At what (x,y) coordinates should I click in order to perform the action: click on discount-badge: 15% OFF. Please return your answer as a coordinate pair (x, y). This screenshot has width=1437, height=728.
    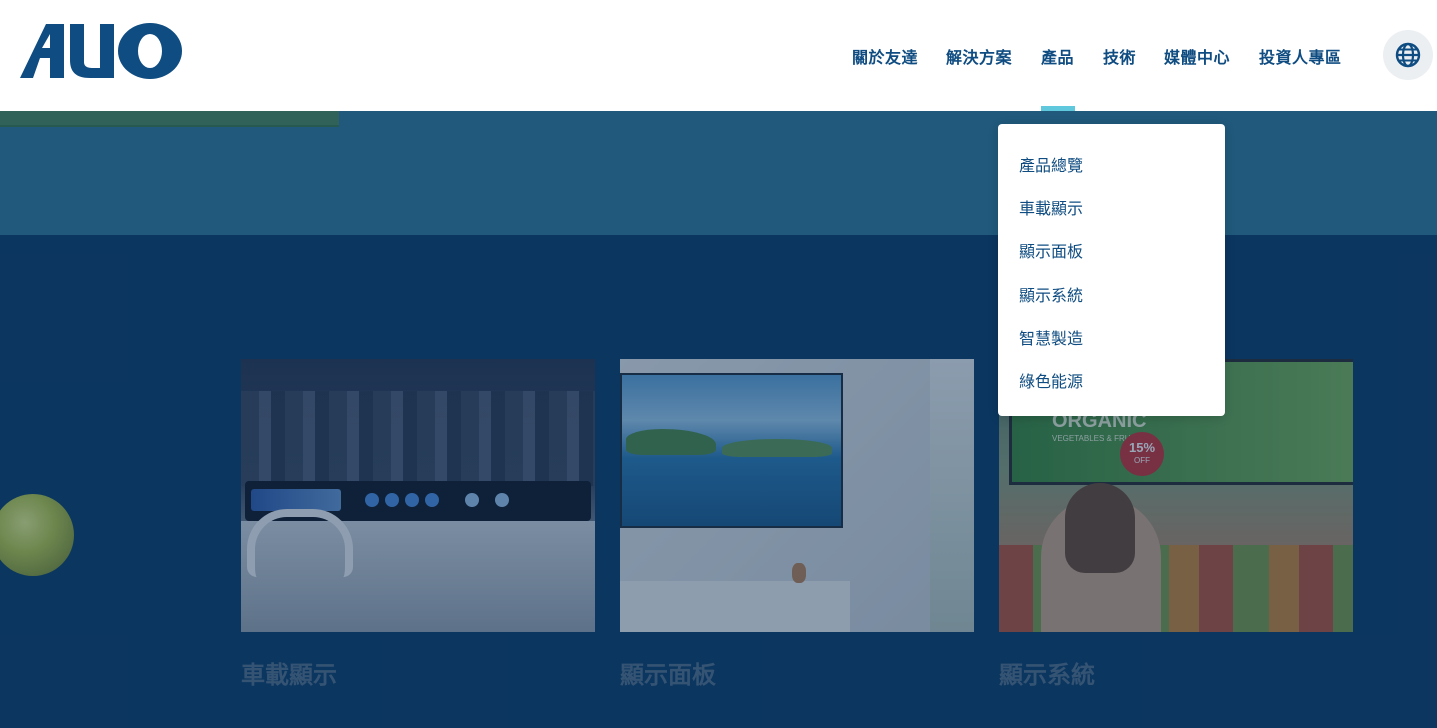
    Looking at the image, I should click on (1142, 454).